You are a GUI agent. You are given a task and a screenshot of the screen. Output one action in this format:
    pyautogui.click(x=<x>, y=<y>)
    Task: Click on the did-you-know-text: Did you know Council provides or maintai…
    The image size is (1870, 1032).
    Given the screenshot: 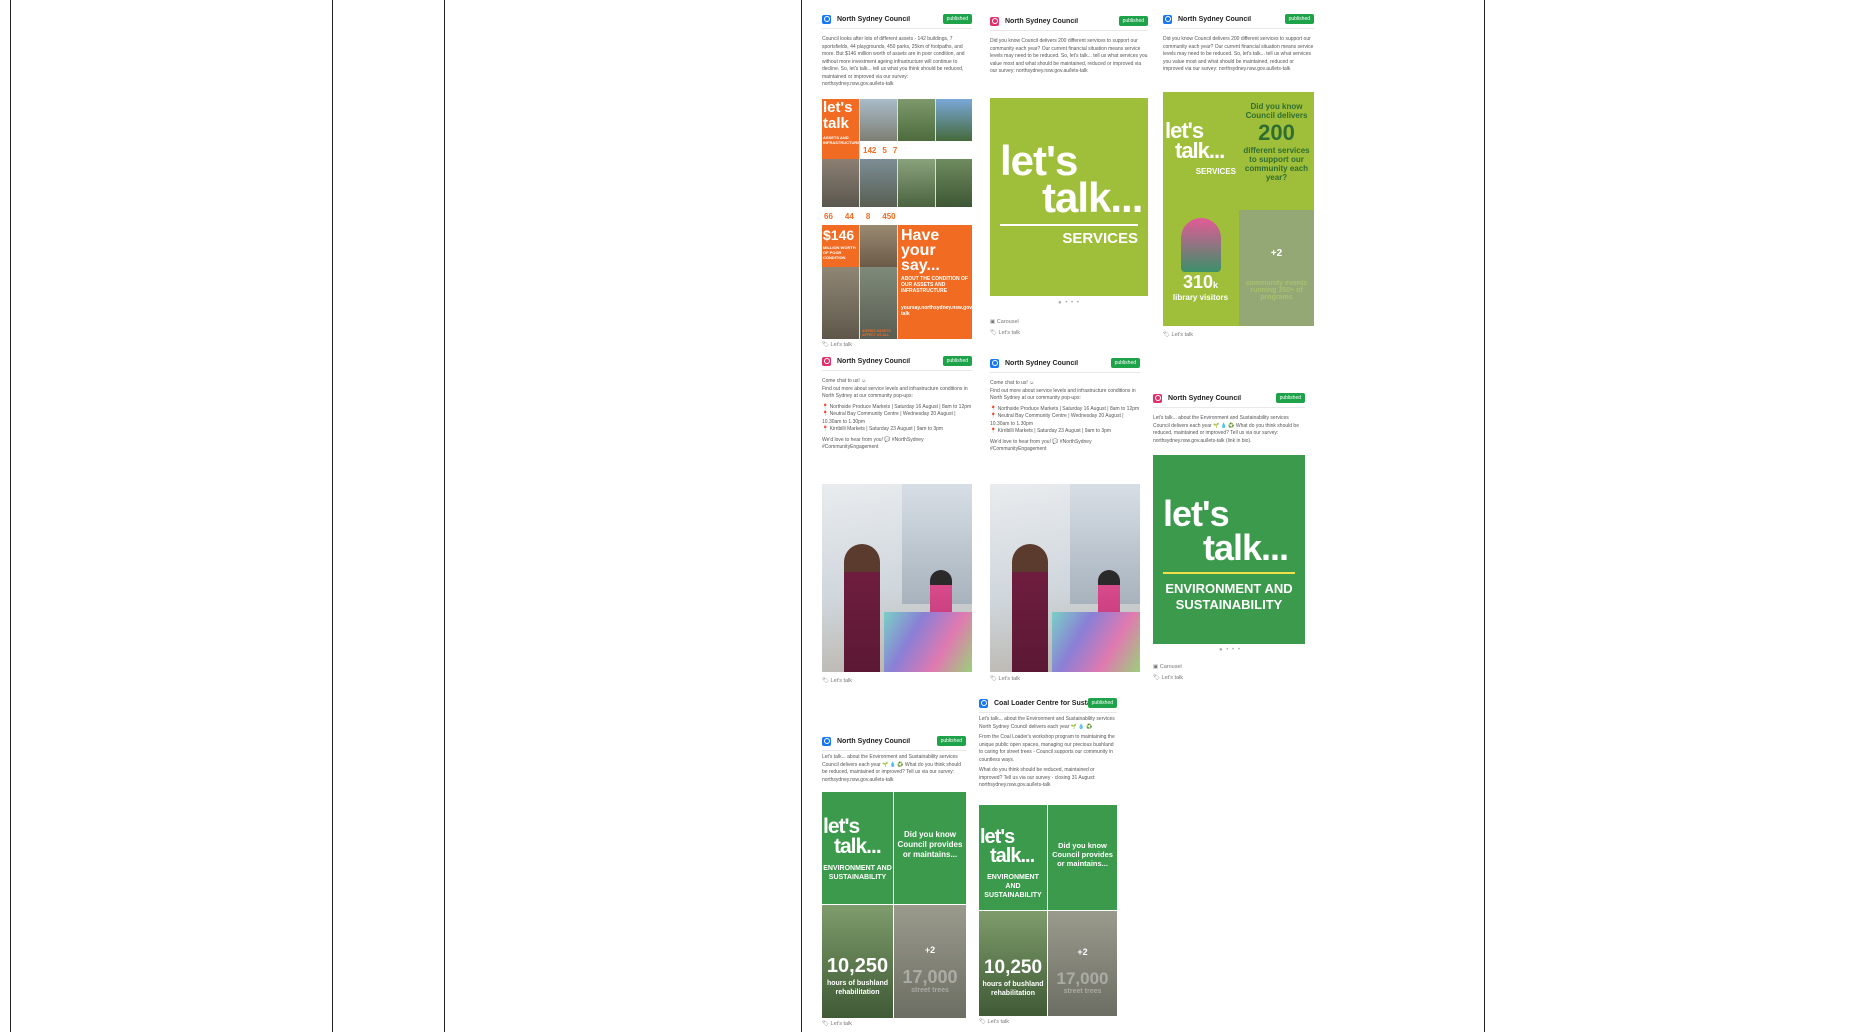 What is the action you would take?
    pyautogui.click(x=1082, y=854)
    